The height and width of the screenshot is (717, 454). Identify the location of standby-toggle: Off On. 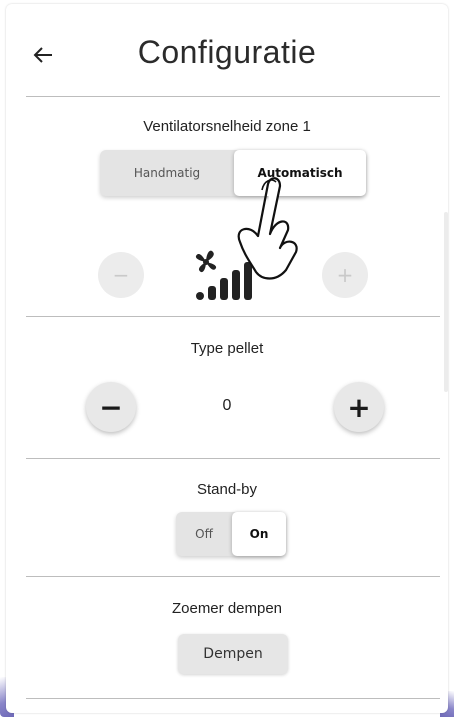
(231, 534).